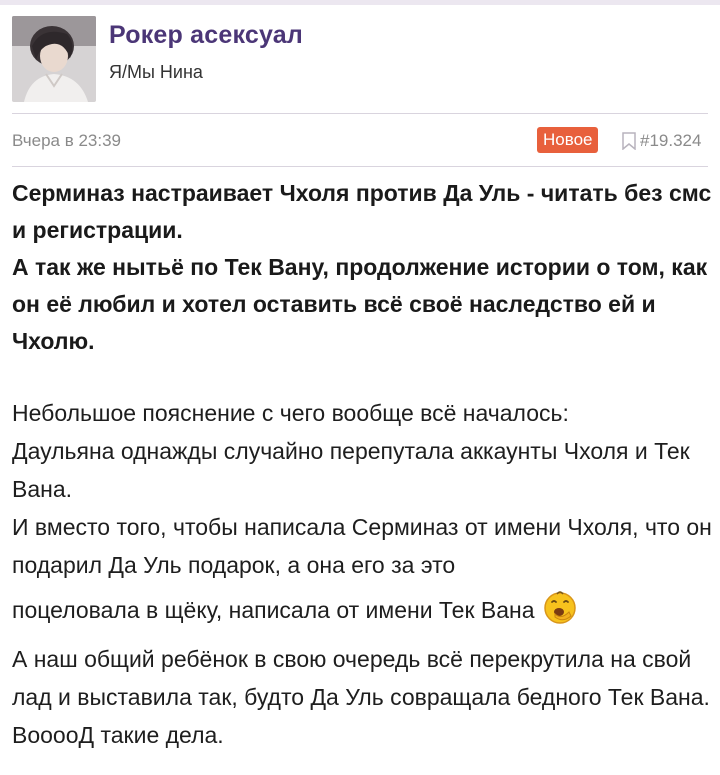 The image size is (720, 775). I want to click on body-paragraph: ВооооД такие дела., so click(118, 735).